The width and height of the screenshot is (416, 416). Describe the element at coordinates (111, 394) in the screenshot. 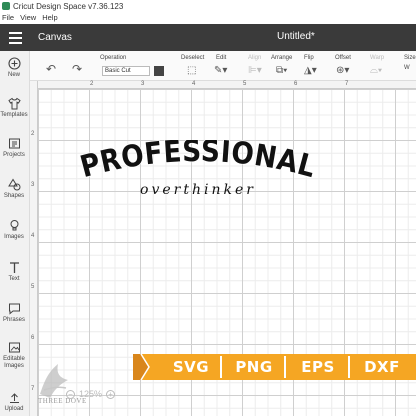

I see `zoom-in-button: +` at that location.